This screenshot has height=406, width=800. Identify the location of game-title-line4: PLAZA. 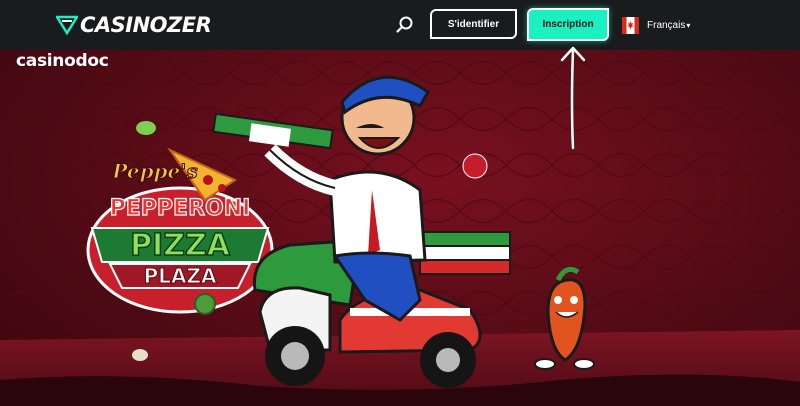
(180, 276).